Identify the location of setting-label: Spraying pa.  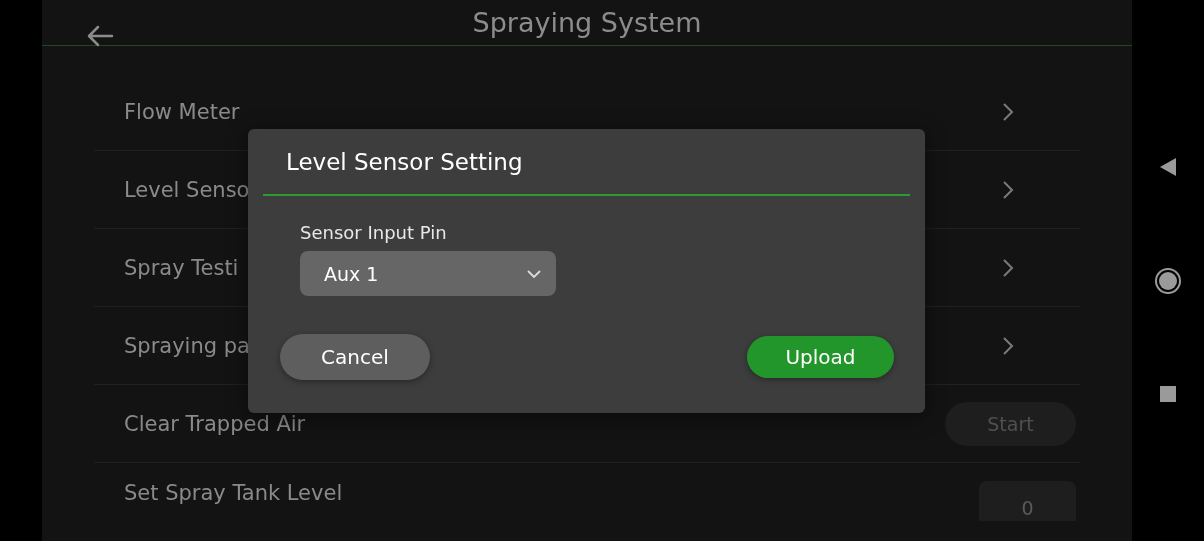
(187, 345).